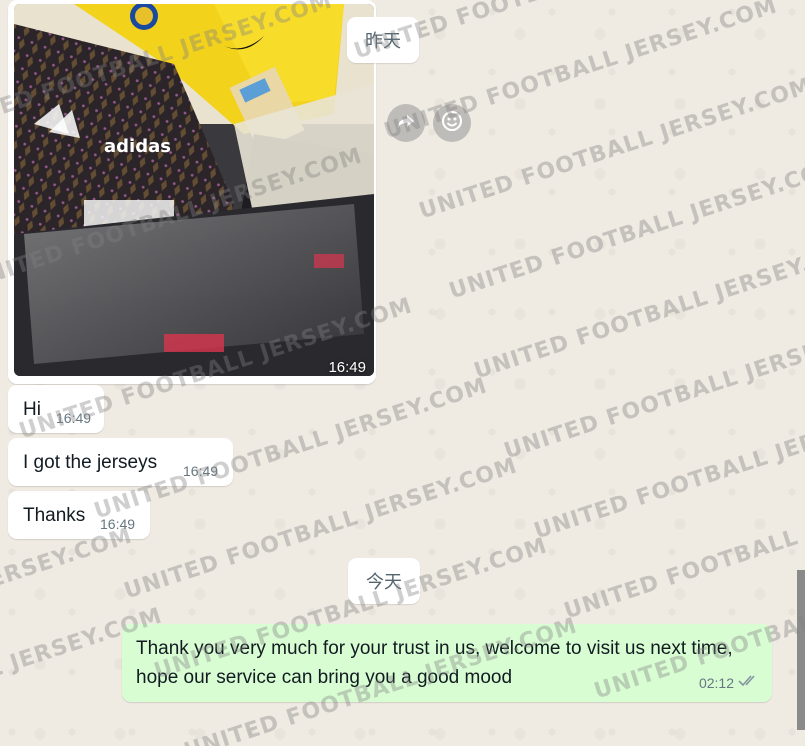 This screenshot has height=746, width=805. I want to click on date-label: 今天, so click(384, 582).